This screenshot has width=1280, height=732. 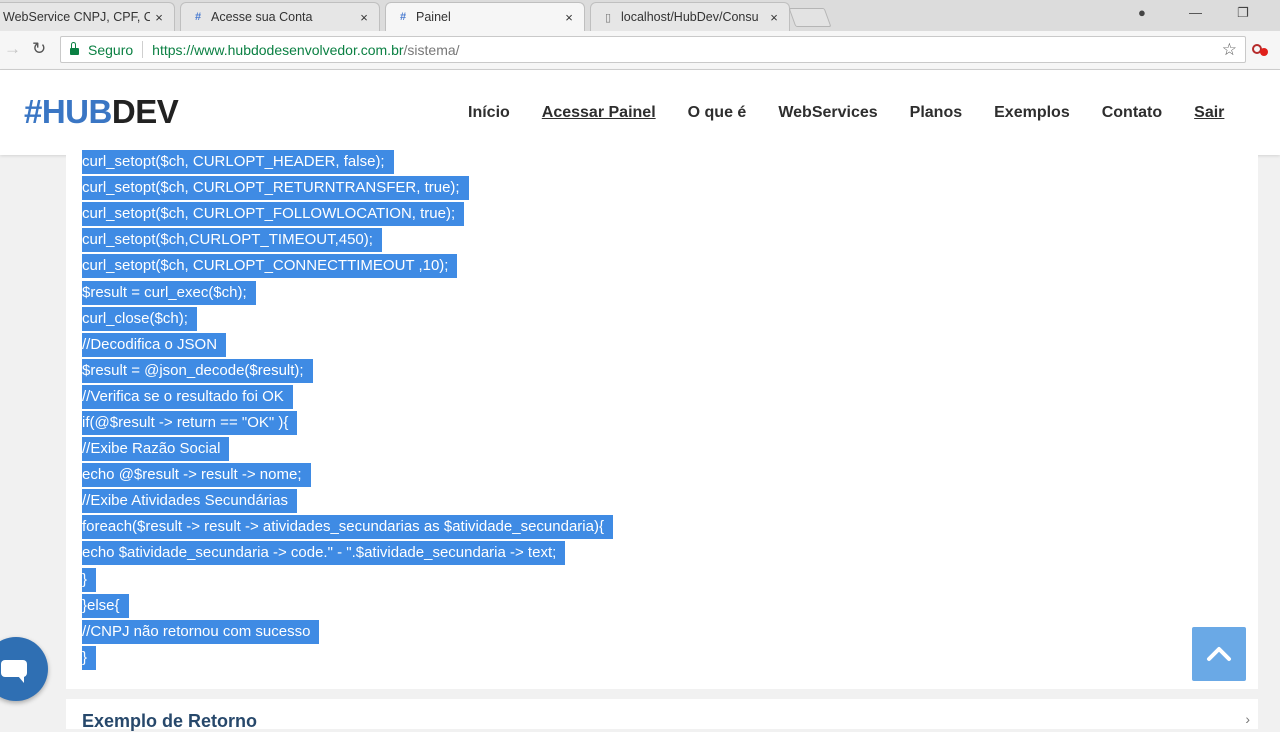 I want to click on code-line: //CNPJ não retornou com sucesso, so click(x=347, y=632).